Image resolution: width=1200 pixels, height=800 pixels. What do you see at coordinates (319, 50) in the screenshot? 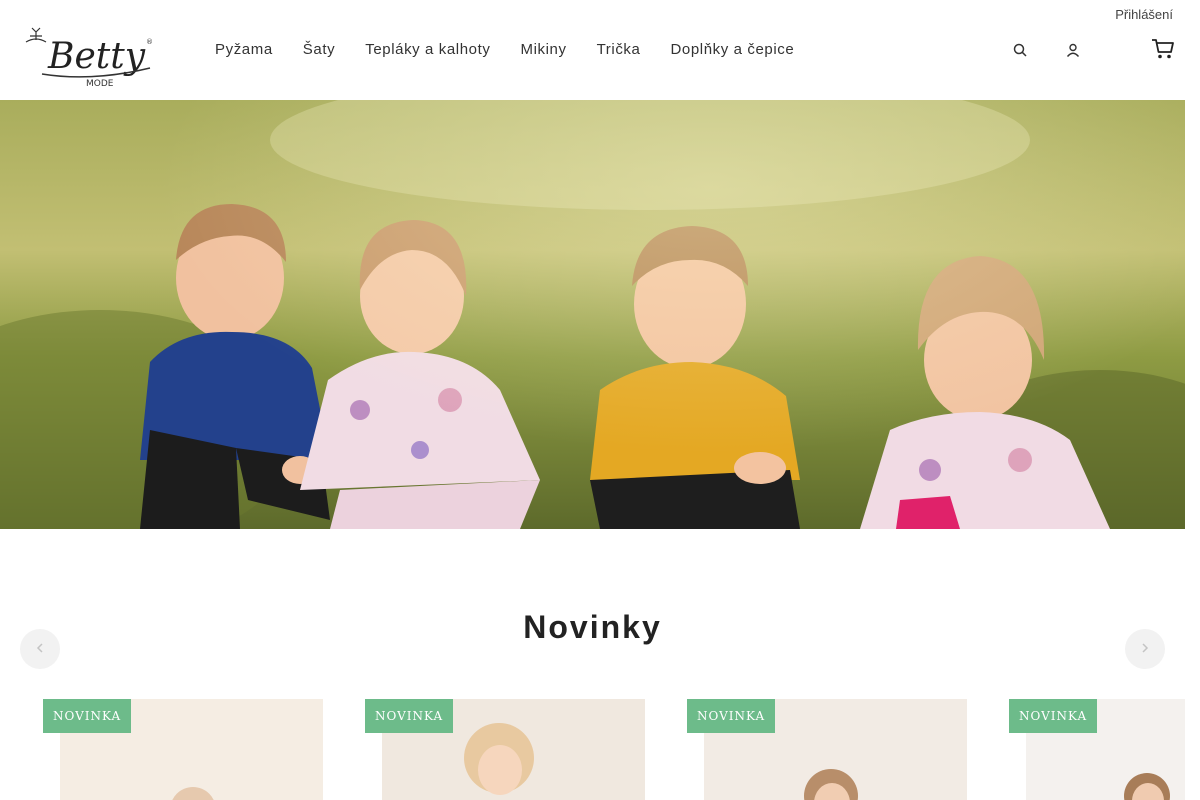
I see `nav-item-saty: Šaty` at bounding box center [319, 50].